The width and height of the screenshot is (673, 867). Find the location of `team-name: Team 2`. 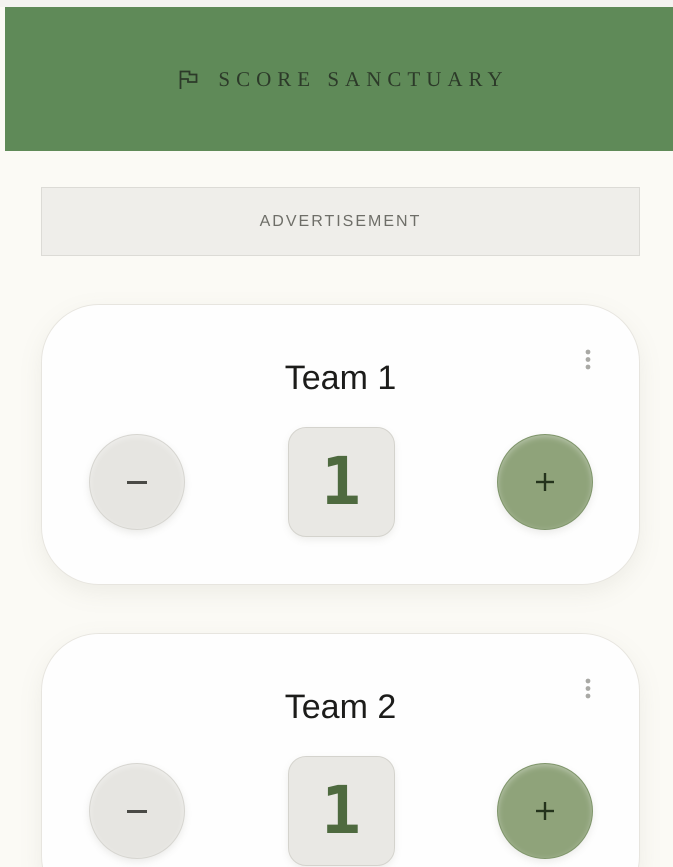

team-name: Team 2 is located at coordinates (340, 707).